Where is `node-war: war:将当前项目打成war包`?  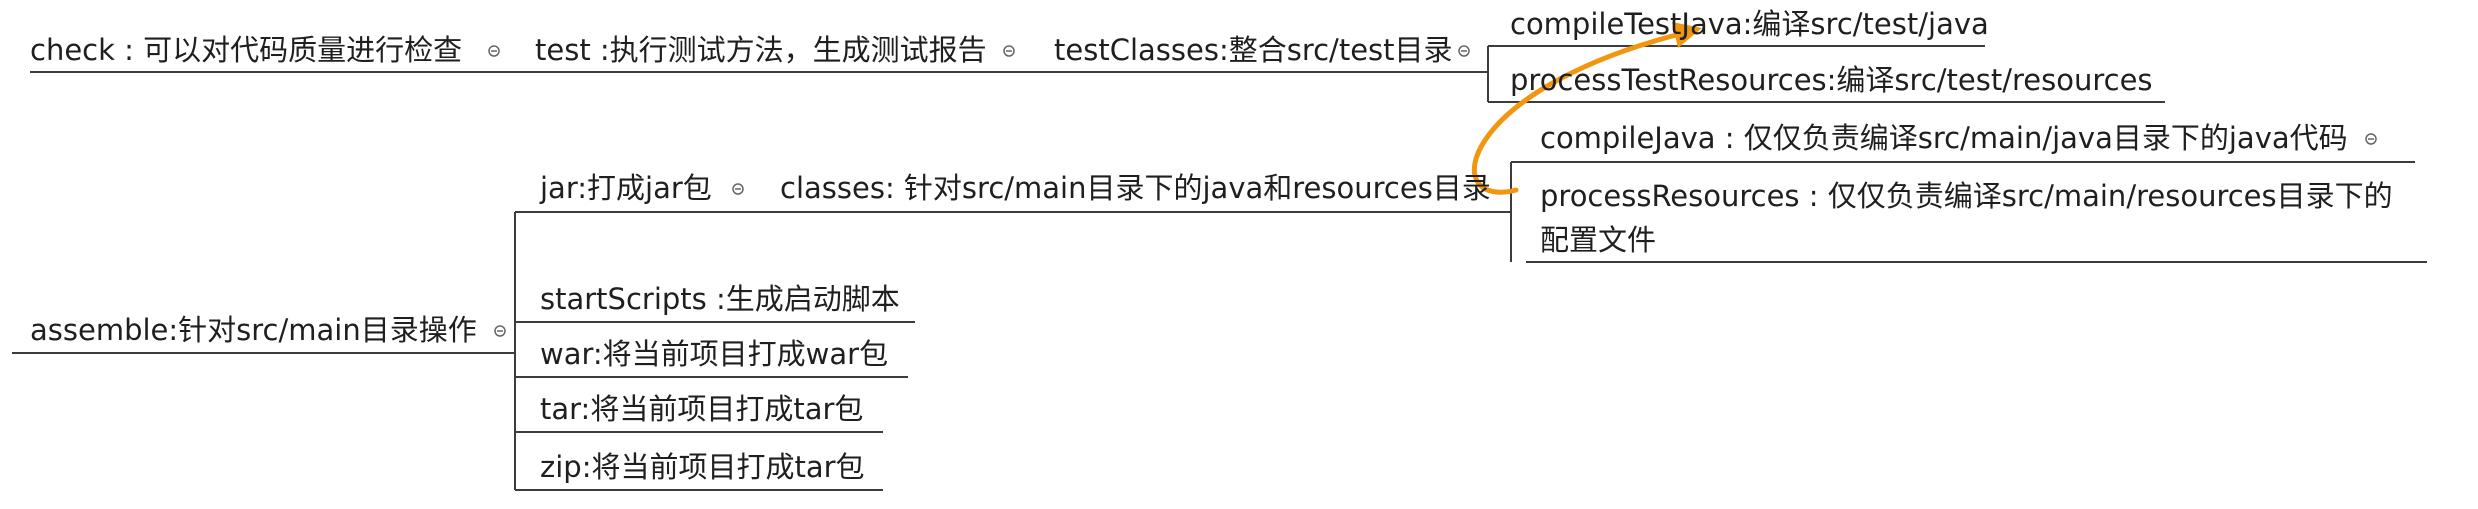
node-war: war:将当前项目打成war包 is located at coordinates (714, 354).